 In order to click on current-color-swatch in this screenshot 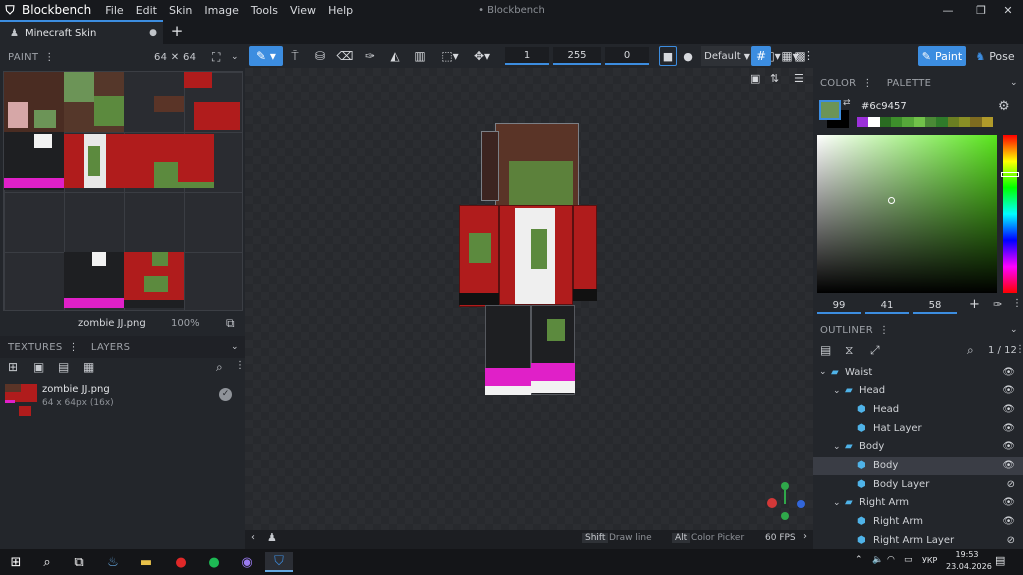, I will do `click(830, 110)`.